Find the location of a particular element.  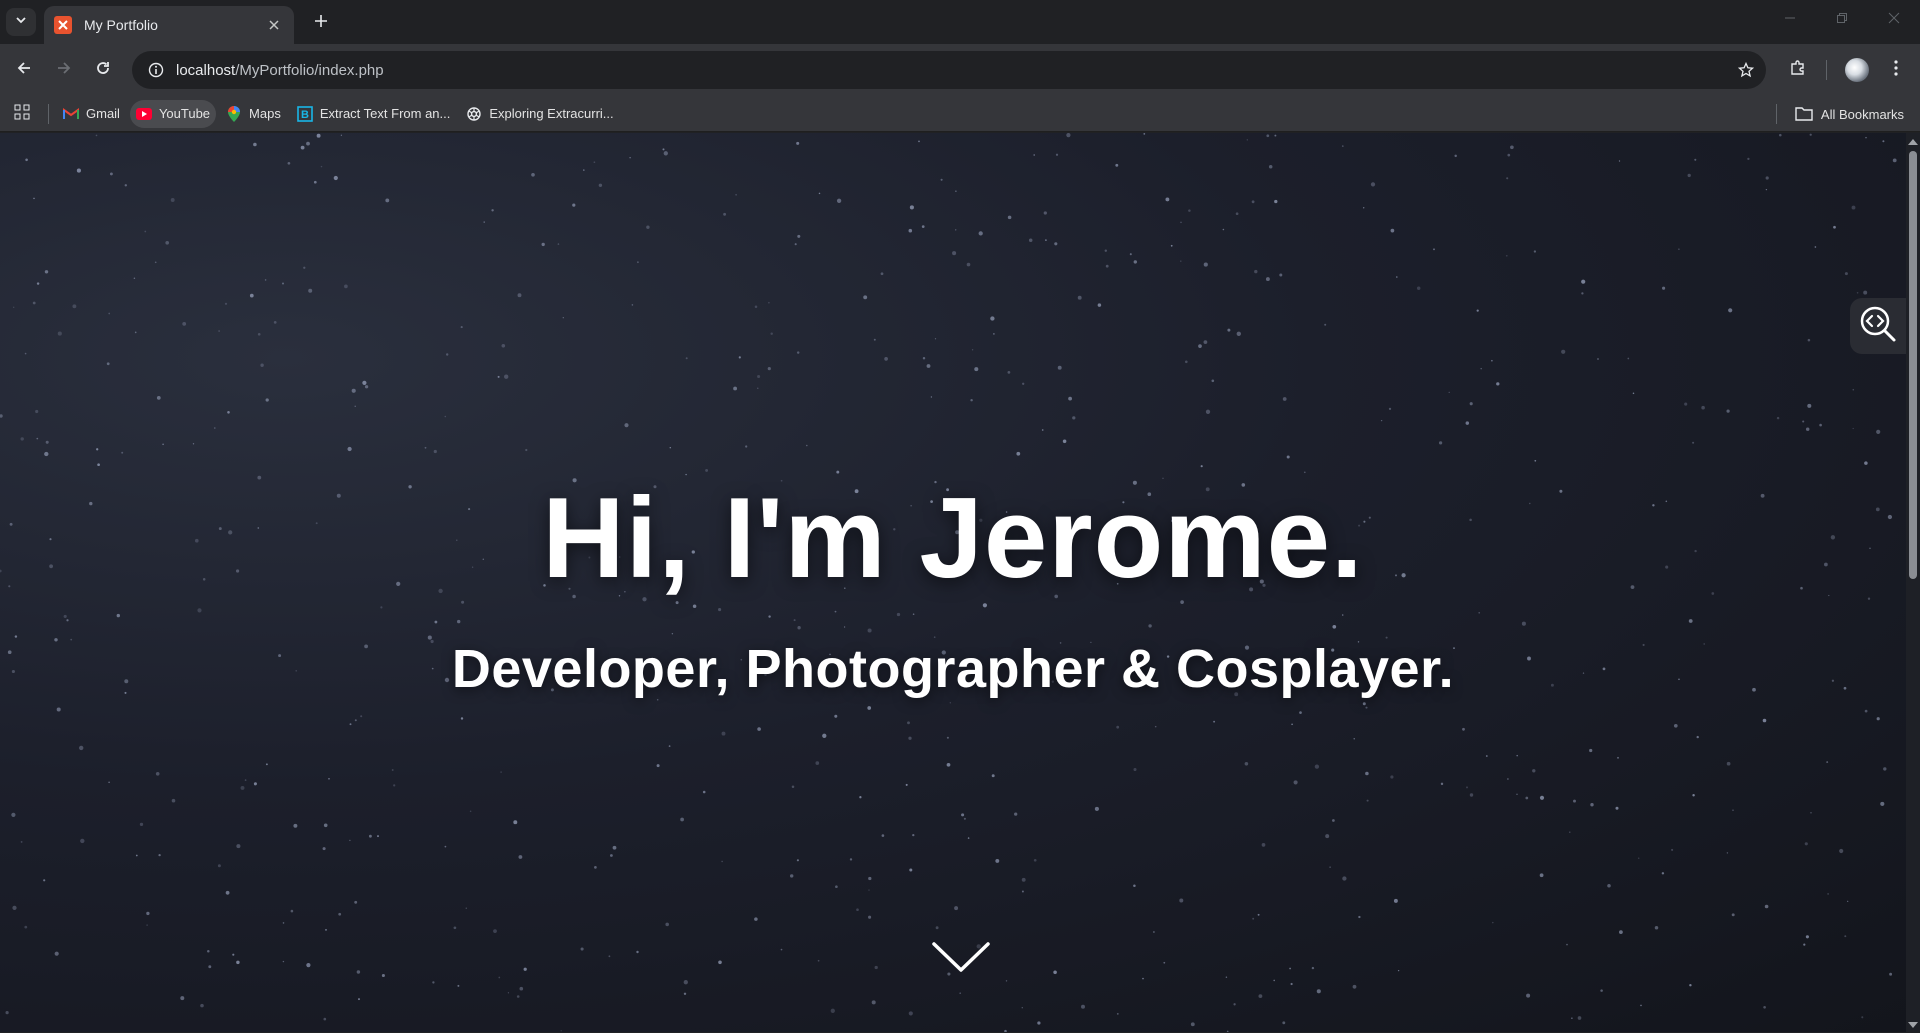

bookmark-gmail: Gmail is located at coordinates (91, 114).